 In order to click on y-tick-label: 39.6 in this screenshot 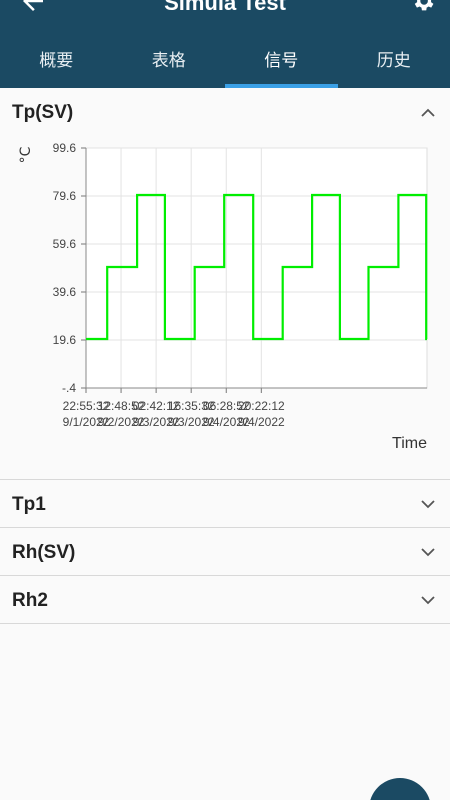, I will do `click(65, 292)`.